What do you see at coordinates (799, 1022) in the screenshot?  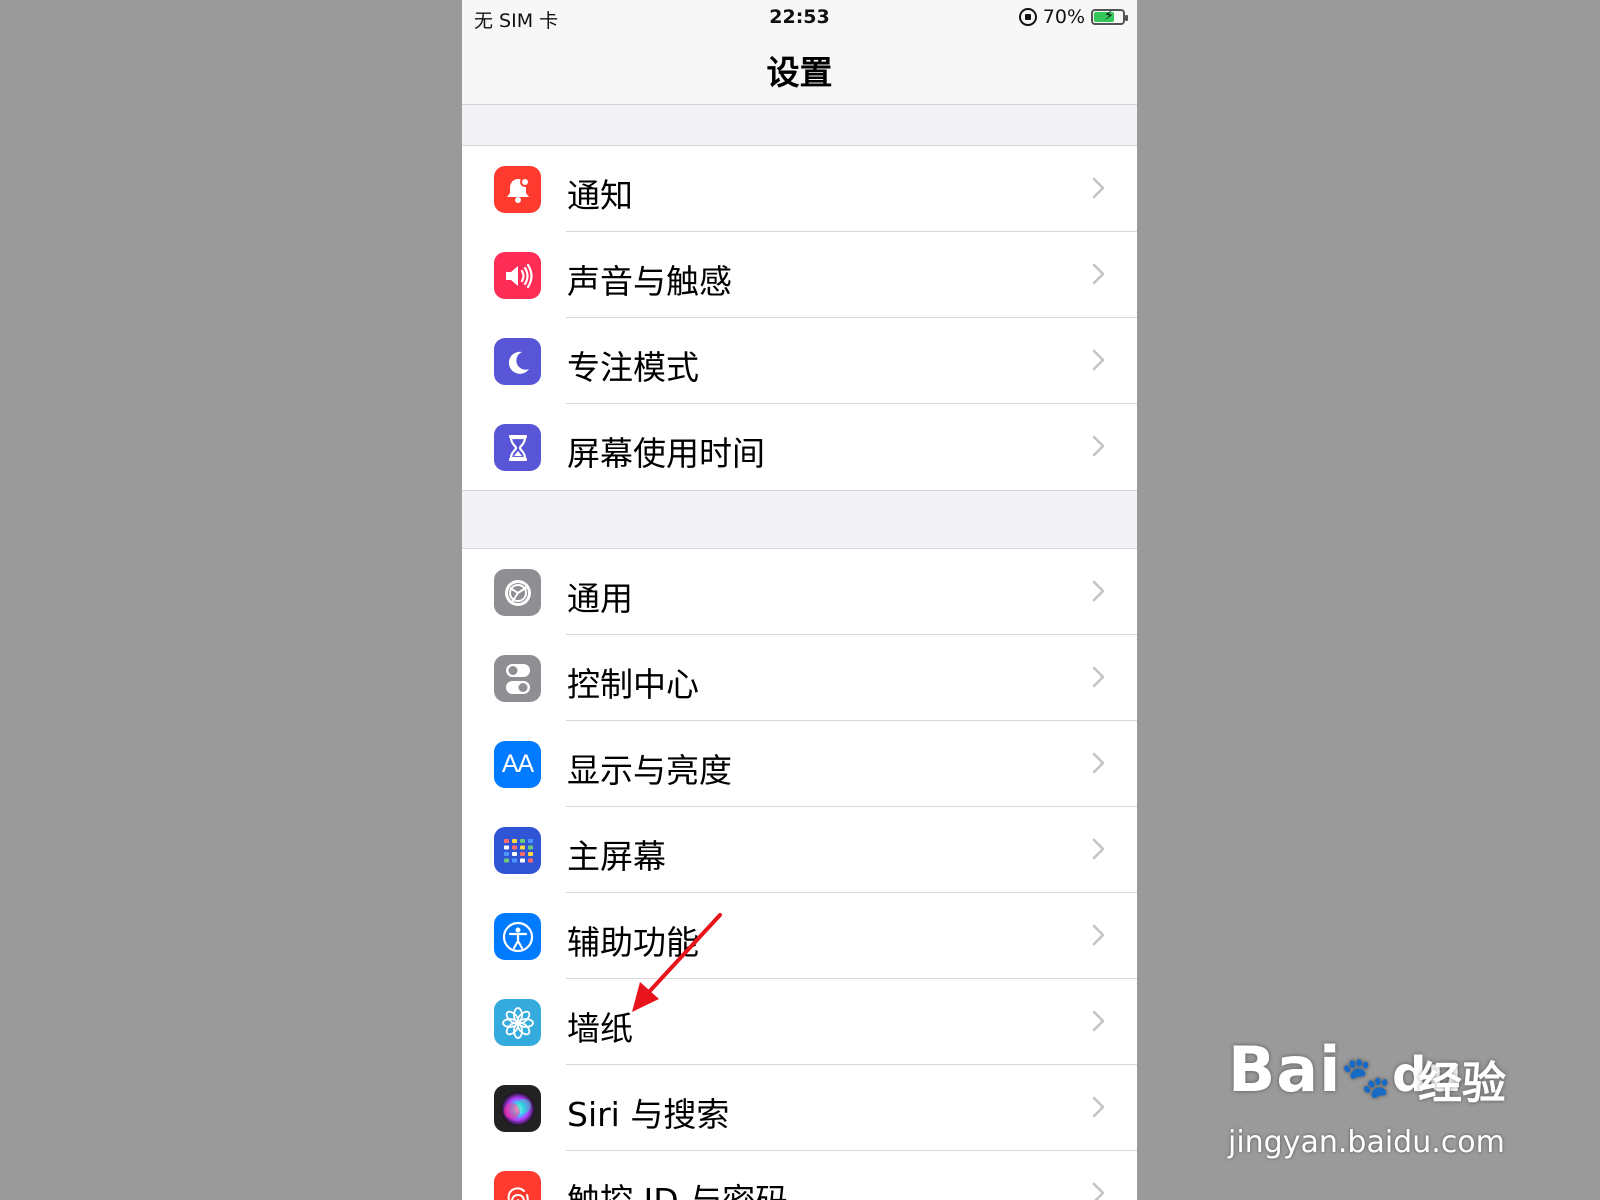 I see `settings-row: 墙纸` at bounding box center [799, 1022].